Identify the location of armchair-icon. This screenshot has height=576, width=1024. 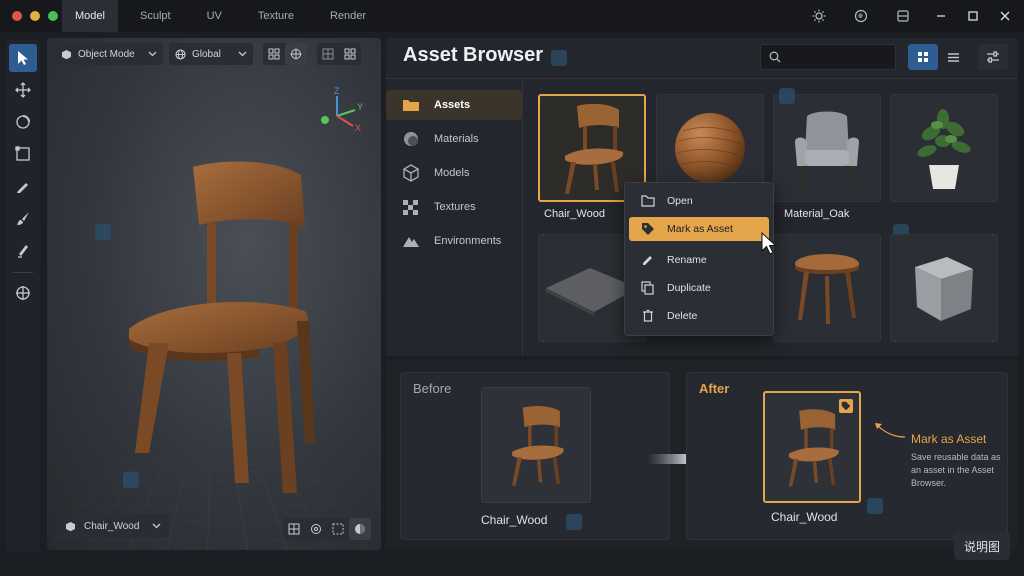
(827, 148).